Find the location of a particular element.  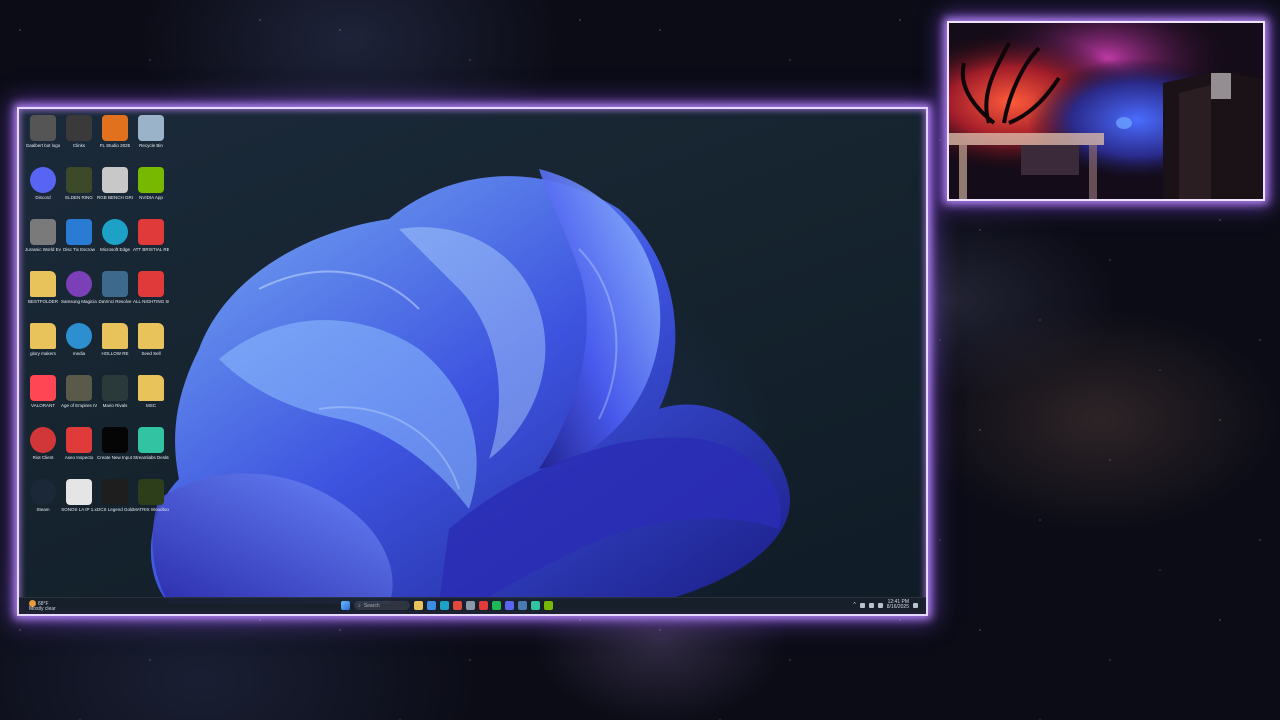

app-icon is located at coordinates (79, 128).